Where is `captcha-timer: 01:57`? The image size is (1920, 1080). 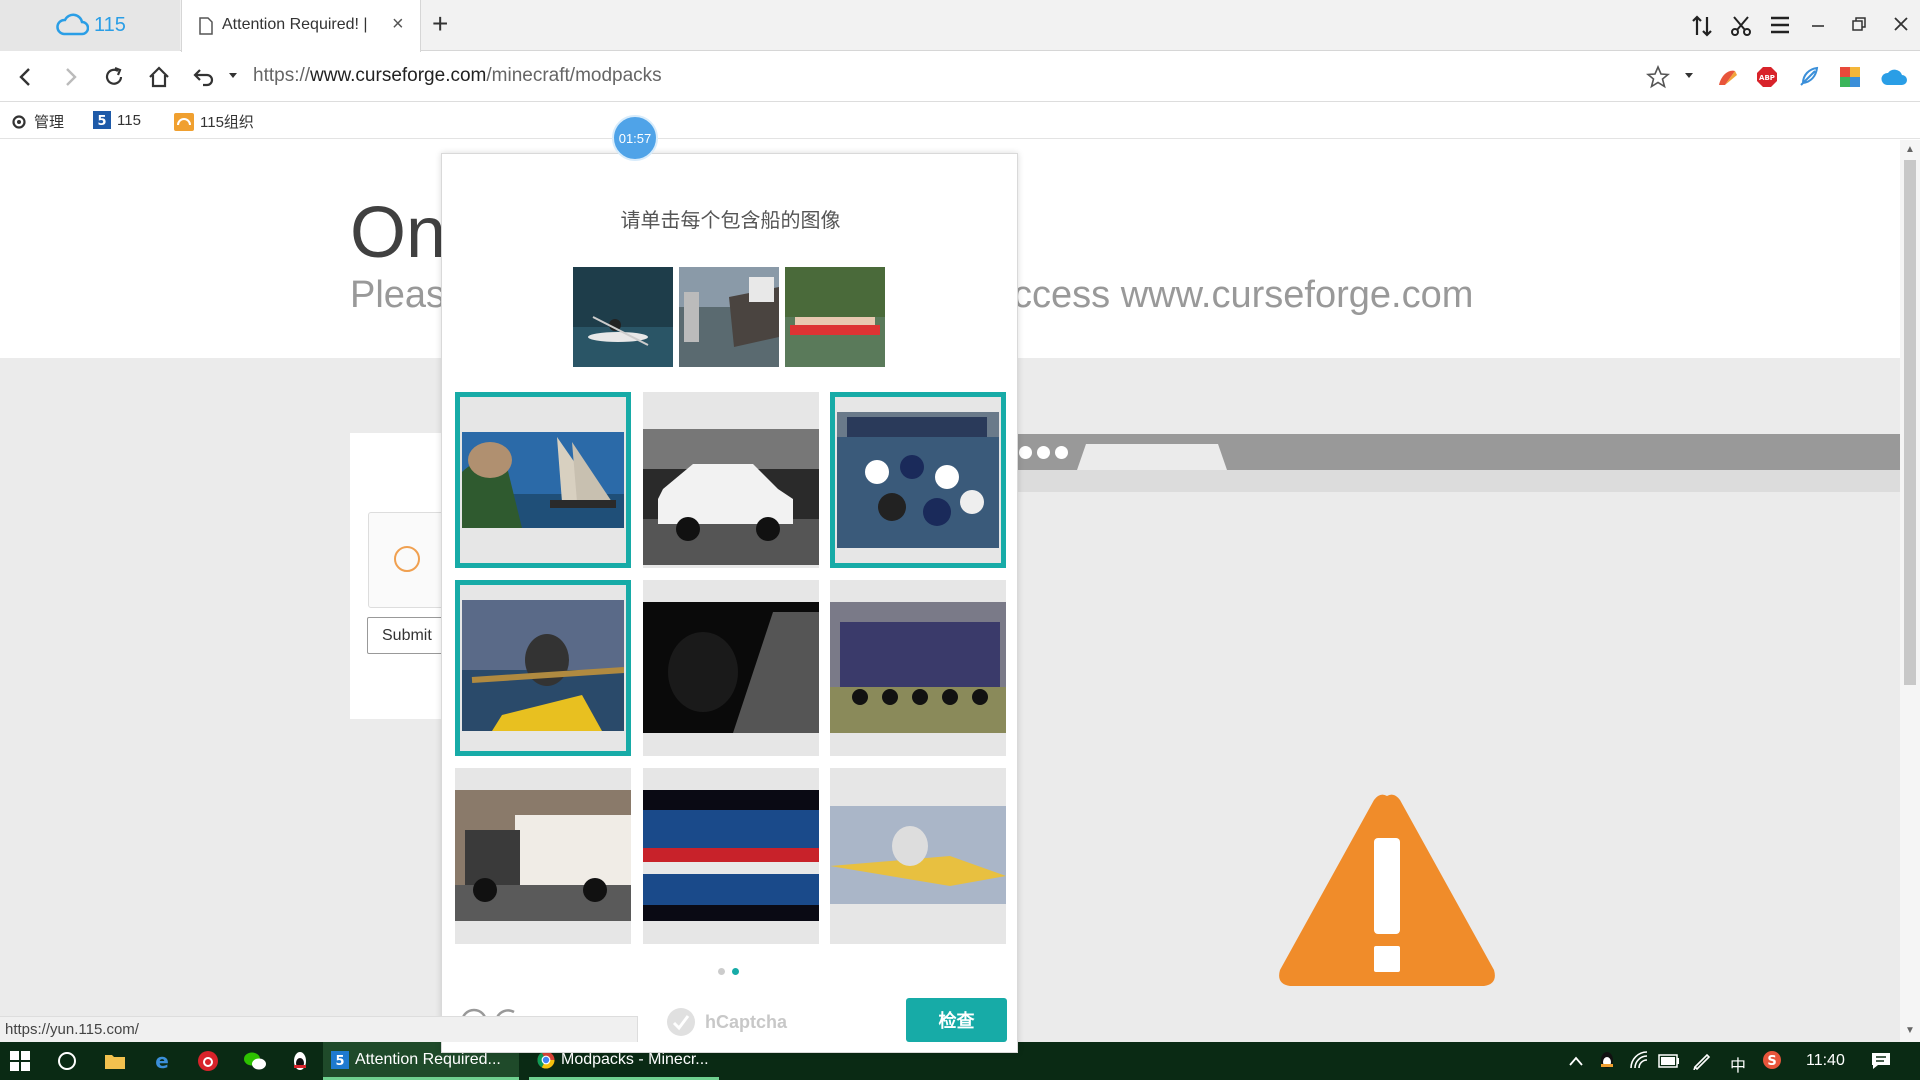
captcha-timer: 01:57 is located at coordinates (635, 138).